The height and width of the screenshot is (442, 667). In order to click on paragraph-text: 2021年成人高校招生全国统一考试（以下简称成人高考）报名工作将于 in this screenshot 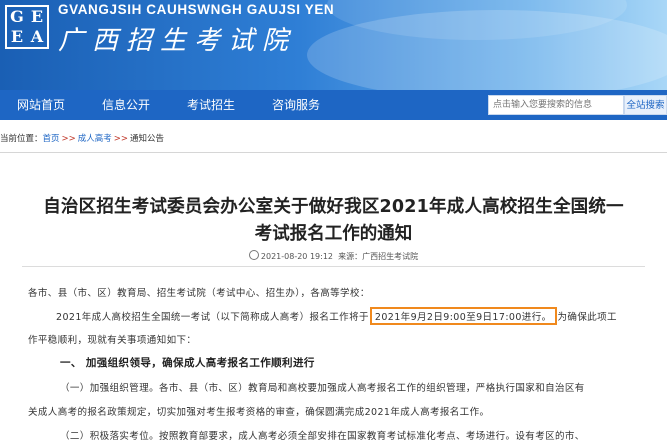, I will do `click(212, 317)`.